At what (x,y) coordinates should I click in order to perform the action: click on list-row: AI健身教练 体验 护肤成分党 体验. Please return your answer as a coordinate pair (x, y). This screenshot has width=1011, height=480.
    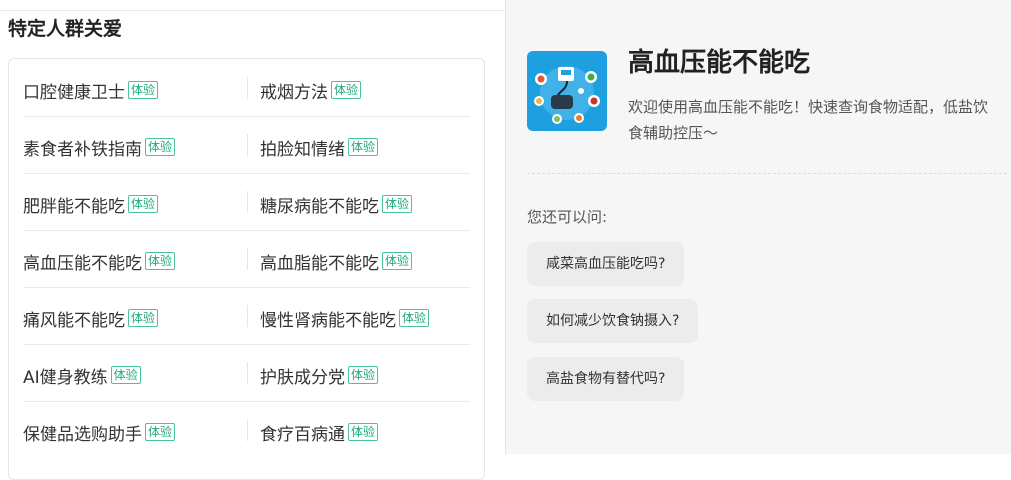
    Looking at the image, I should click on (246, 373).